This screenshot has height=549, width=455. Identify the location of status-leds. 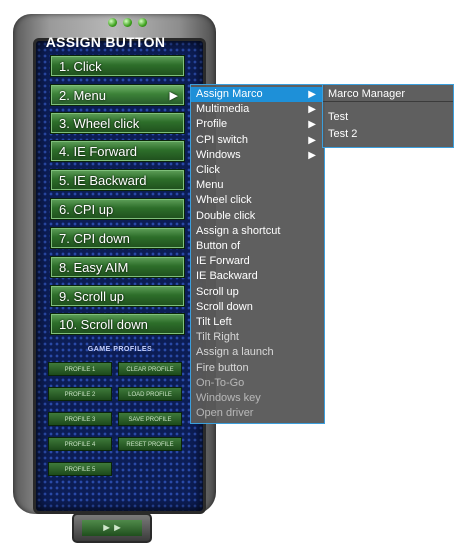
(127, 22).